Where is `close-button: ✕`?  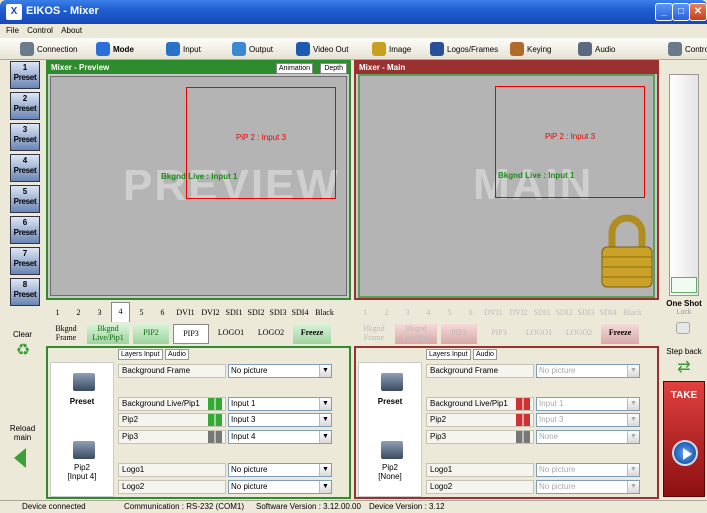 close-button: ✕ is located at coordinates (698, 12).